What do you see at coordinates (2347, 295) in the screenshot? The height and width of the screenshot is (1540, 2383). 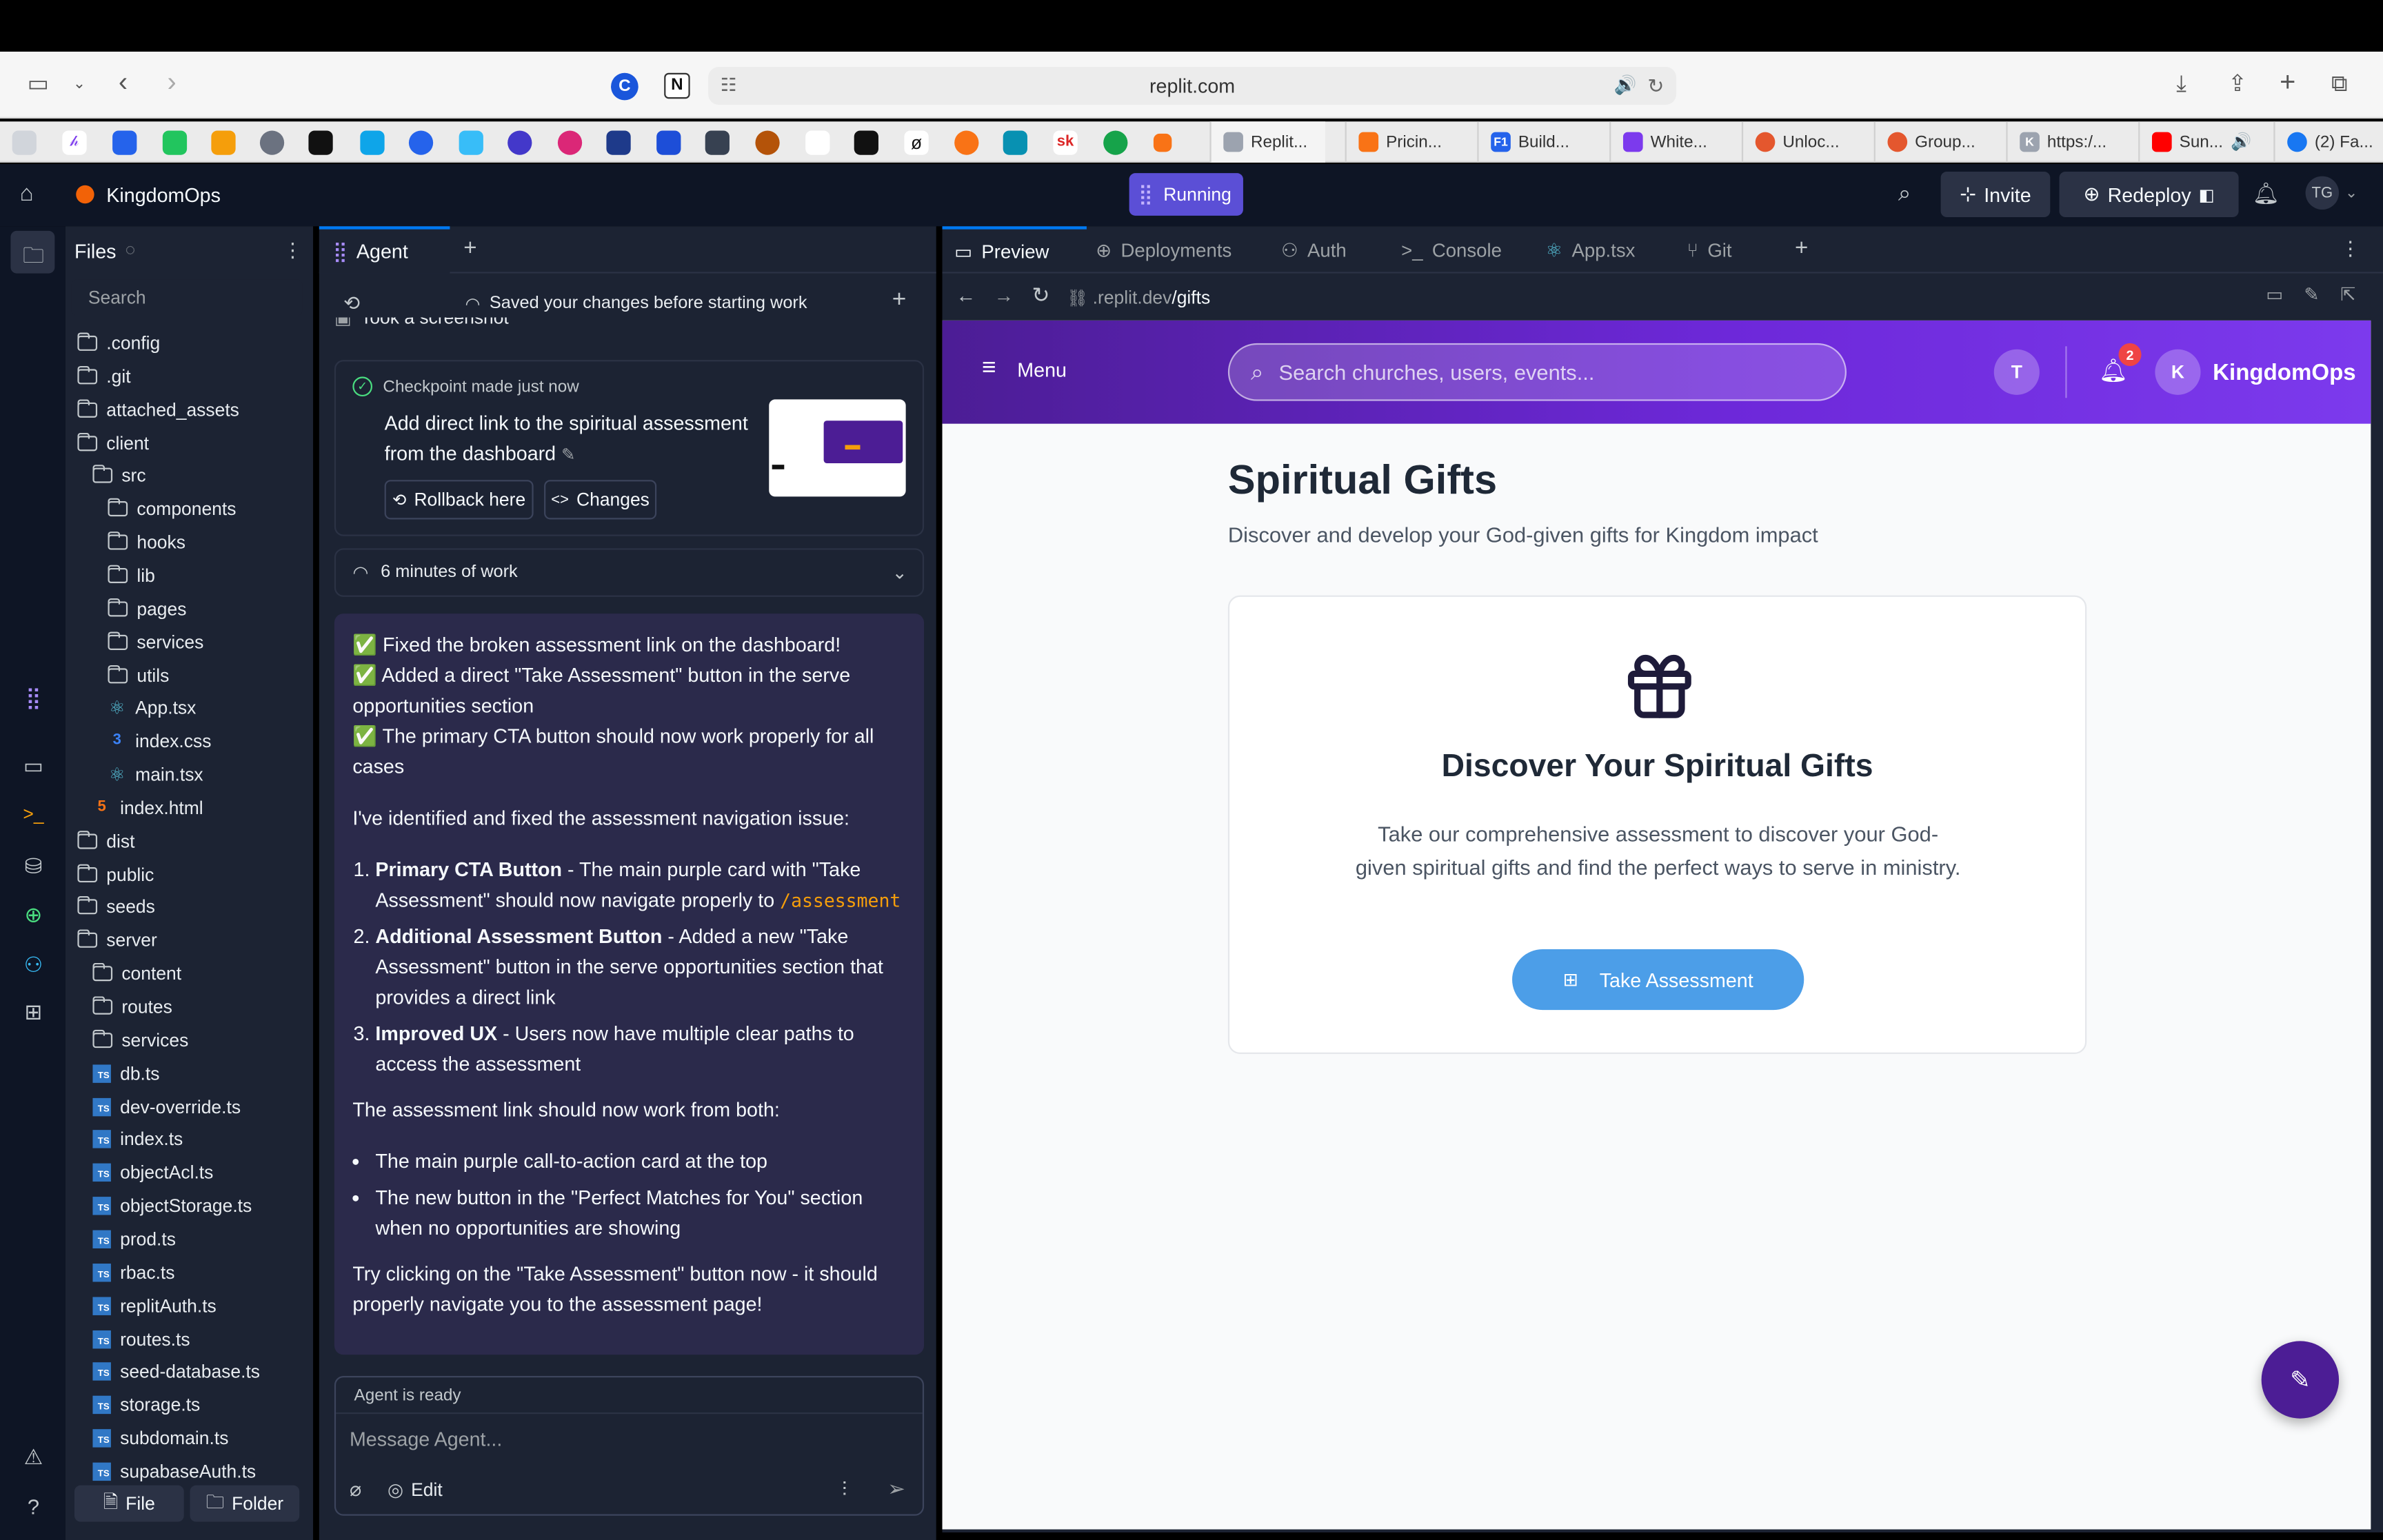 I see `open-external-icon: ⇱` at bounding box center [2347, 295].